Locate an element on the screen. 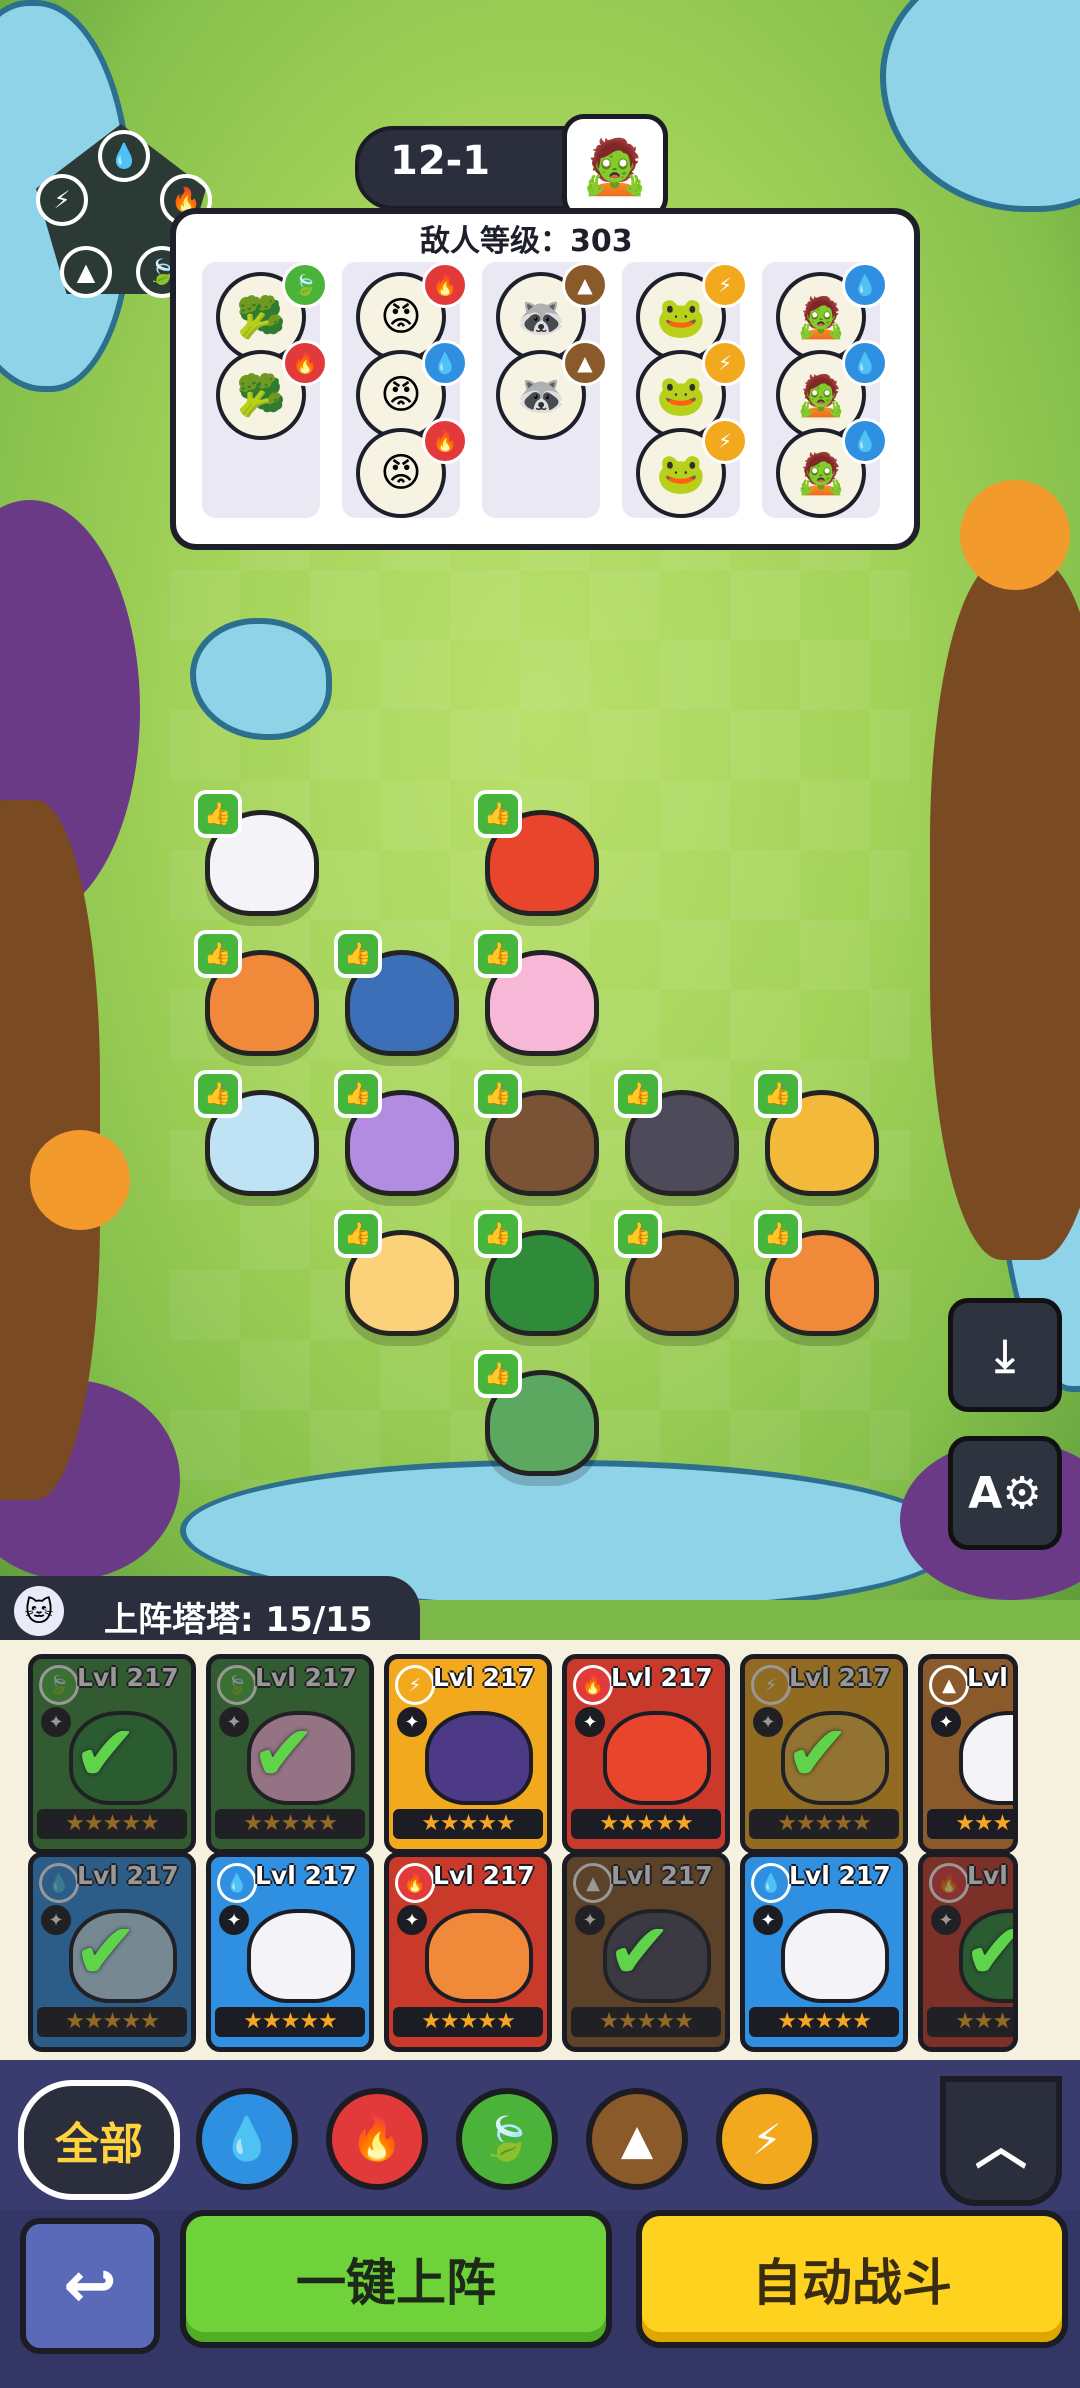 The image size is (1080, 2388). compass-earth-icon: ▲ is located at coordinates (86, 272).